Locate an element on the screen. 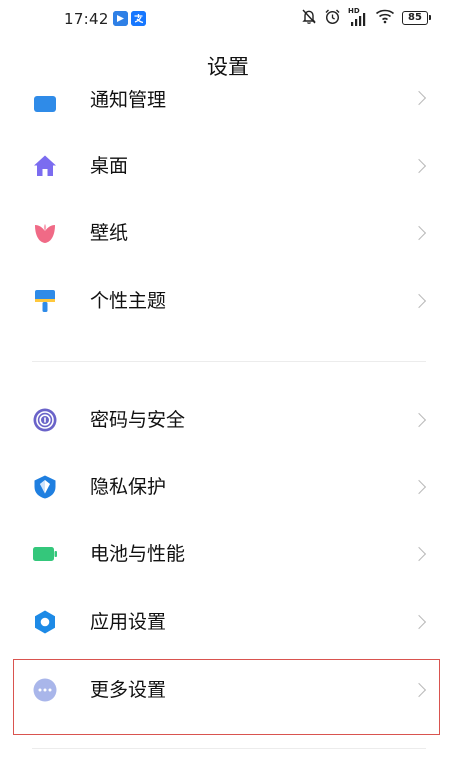  highlight-annotation-box is located at coordinates (226, 697).